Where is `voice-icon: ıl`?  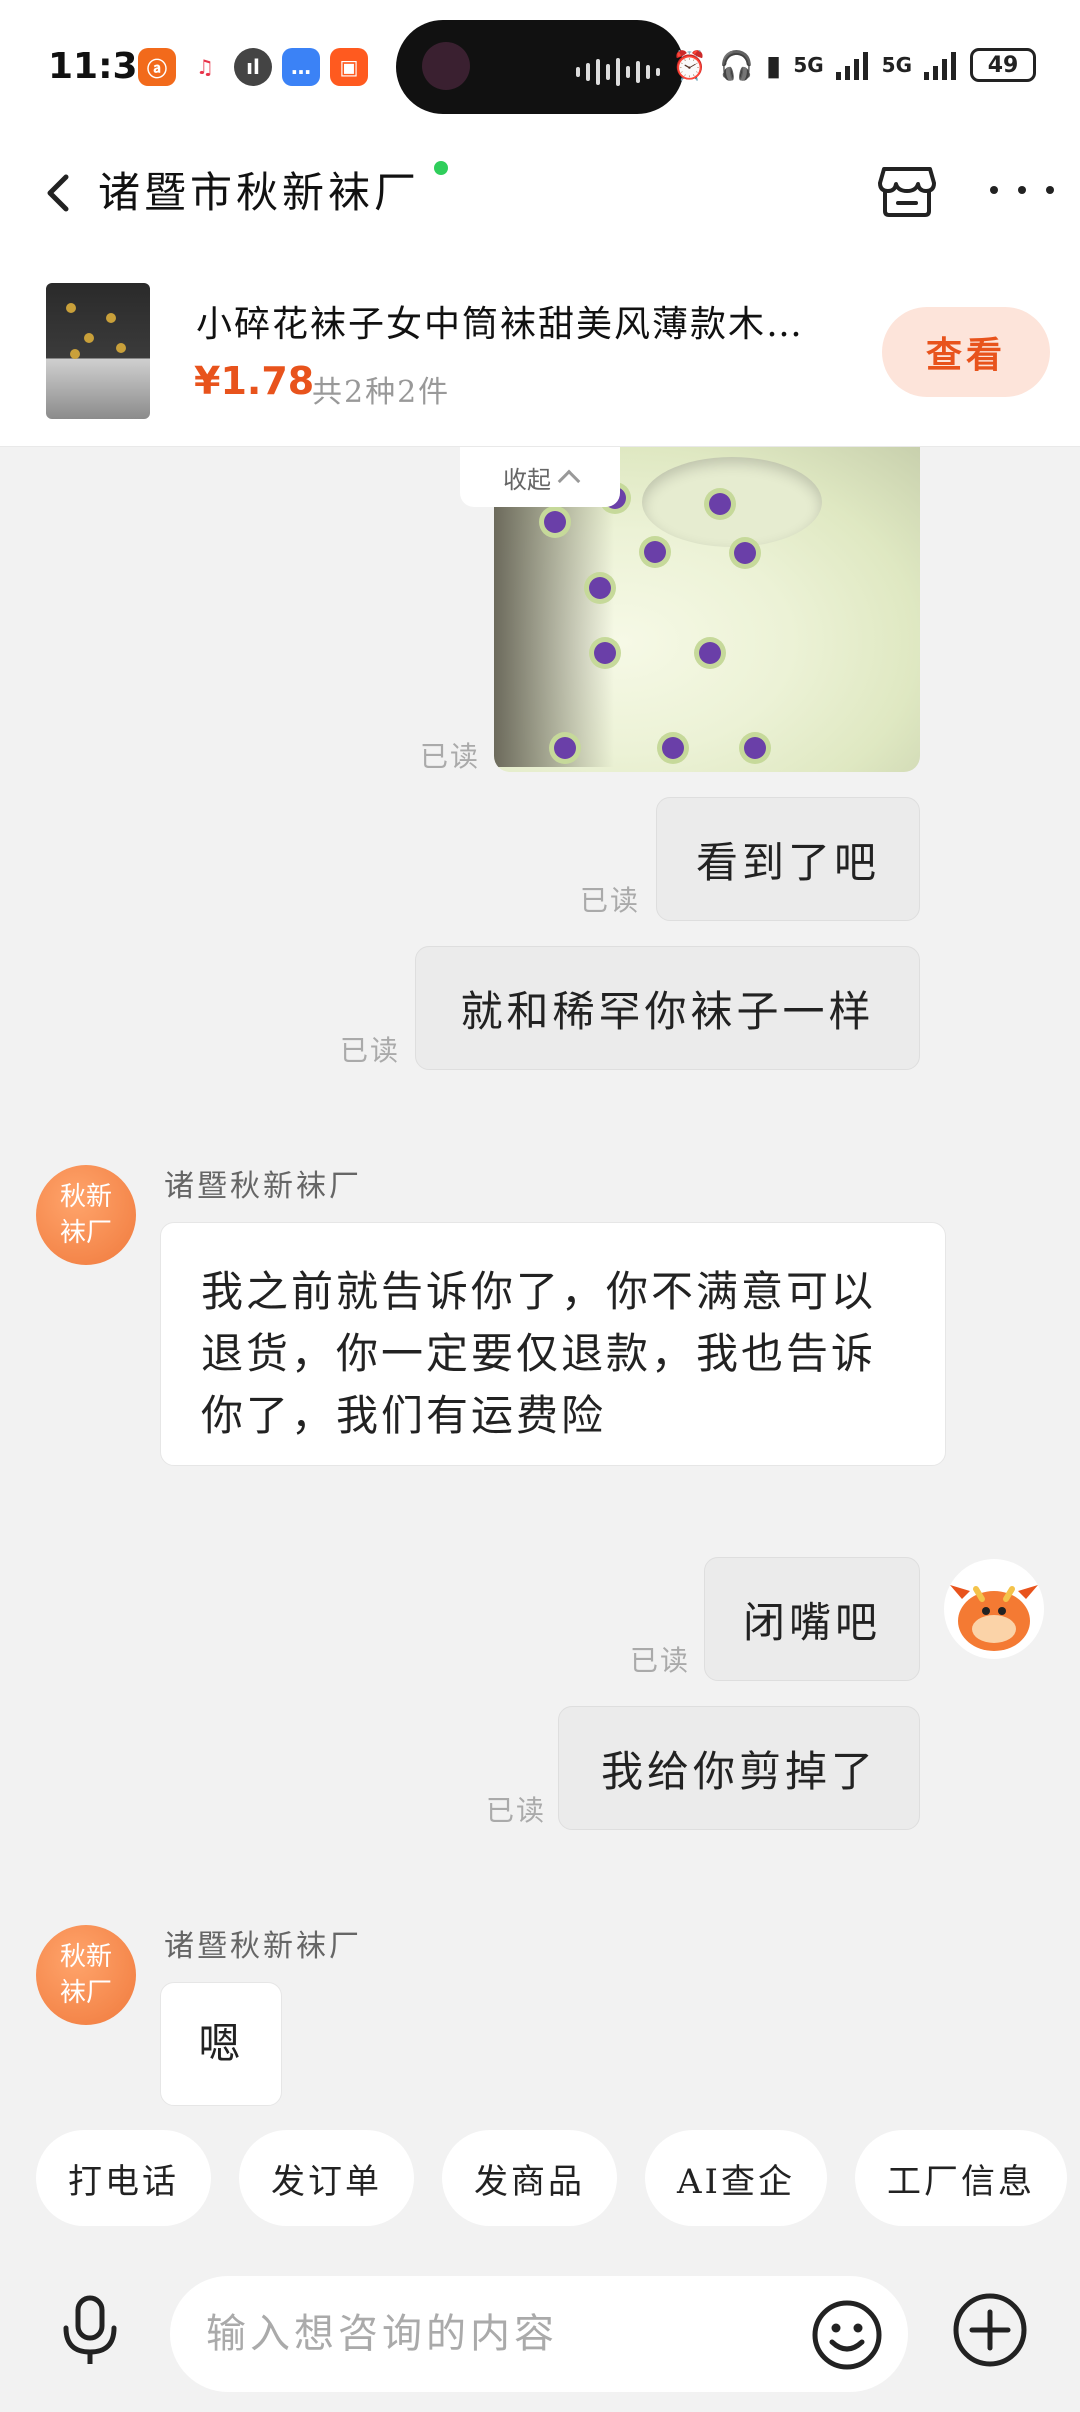 voice-icon: ıl is located at coordinates (253, 67).